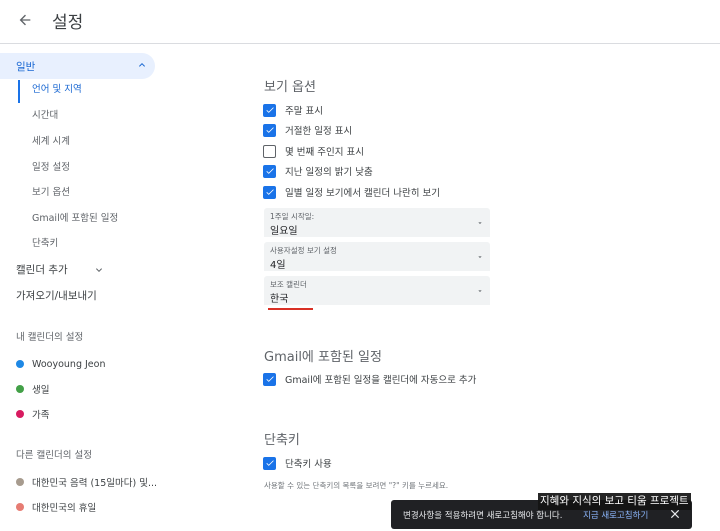 This screenshot has height=531, width=720. Describe the element at coordinates (323, 357) in the screenshot. I see `section-title-gmail-events: Gmail에 포함된 일정` at that location.